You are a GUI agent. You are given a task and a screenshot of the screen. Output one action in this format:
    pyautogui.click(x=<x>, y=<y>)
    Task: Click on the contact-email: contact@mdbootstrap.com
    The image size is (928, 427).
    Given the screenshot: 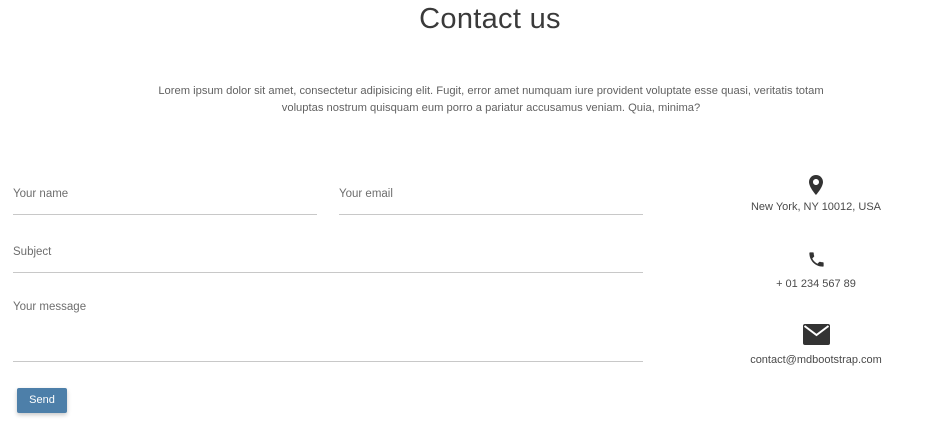 What is the action you would take?
    pyautogui.click(x=816, y=345)
    